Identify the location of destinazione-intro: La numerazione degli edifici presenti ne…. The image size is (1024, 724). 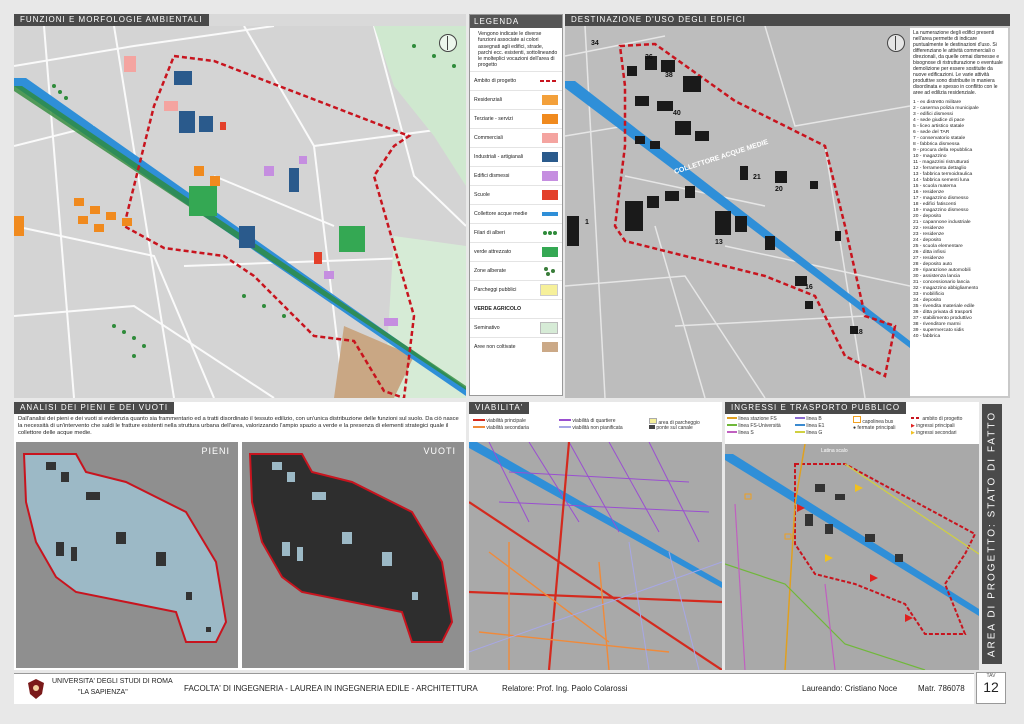
(958, 63).